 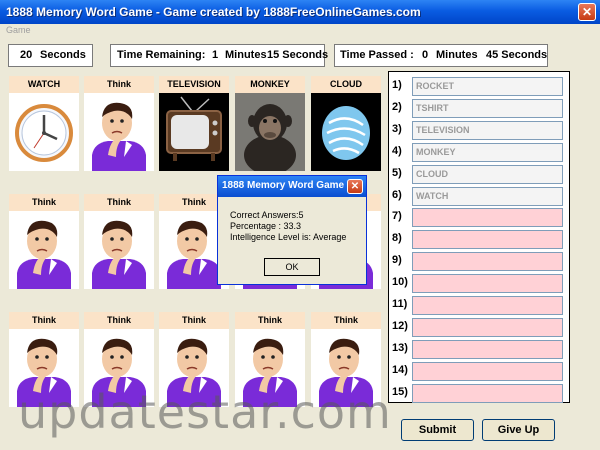 I want to click on watermark-text: updatestar.com, so click(x=205, y=412).